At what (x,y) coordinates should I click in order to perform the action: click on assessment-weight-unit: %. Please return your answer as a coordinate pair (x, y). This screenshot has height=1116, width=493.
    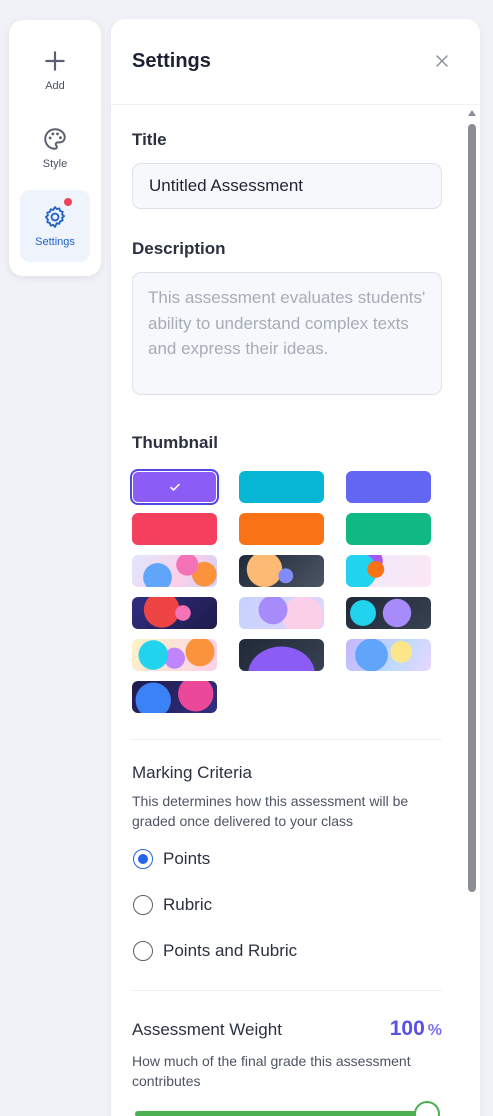
    Looking at the image, I should click on (434, 1030).